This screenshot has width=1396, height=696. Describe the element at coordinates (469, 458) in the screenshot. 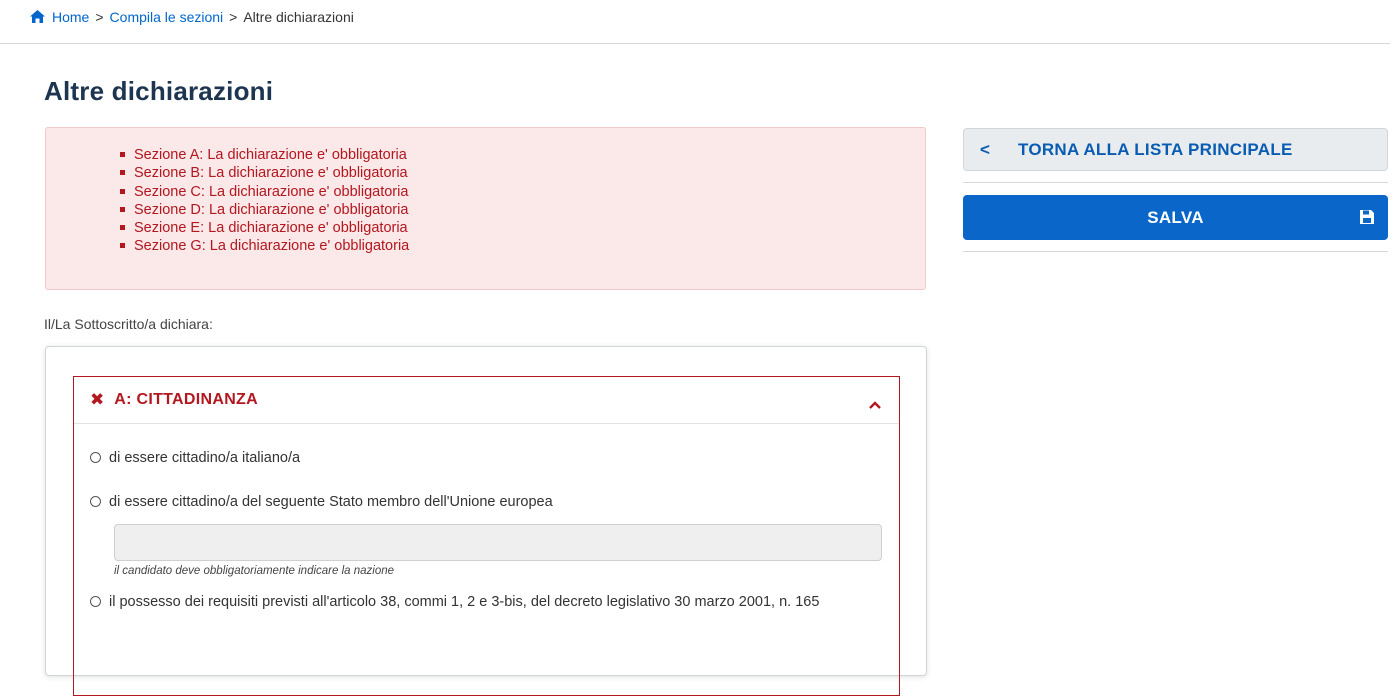

I see `option-italian-citizen: di essere cittadino/a italiano/a` at that location.